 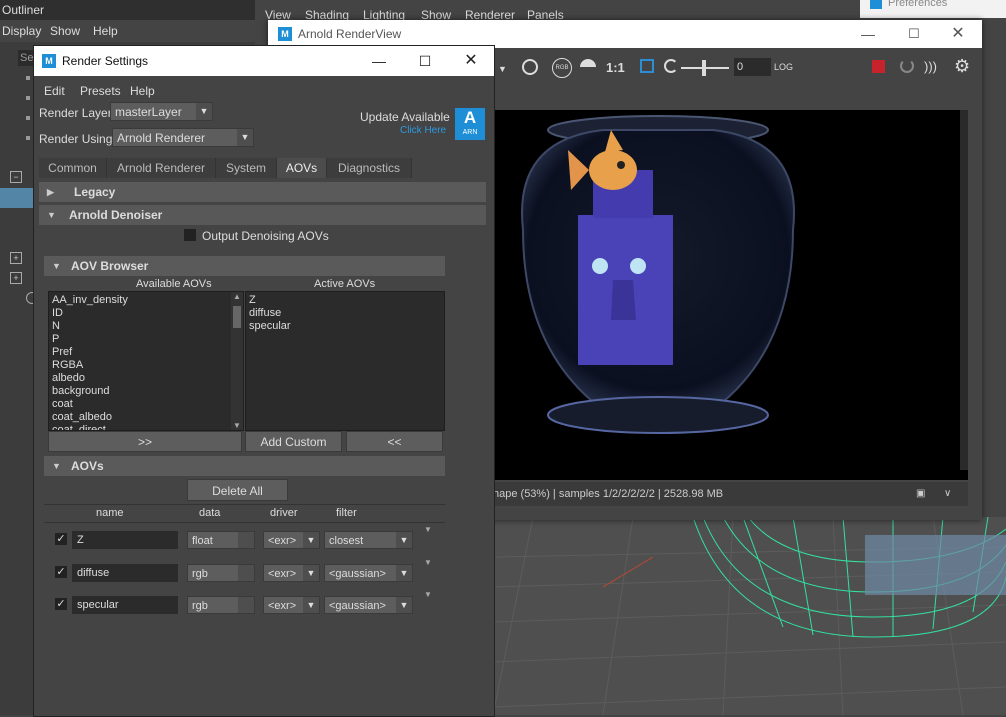 What do you see at coordinates (470, 124) in the screenshot?
I see `arnold-logo: A ARN` at bounding box center [470, 124].